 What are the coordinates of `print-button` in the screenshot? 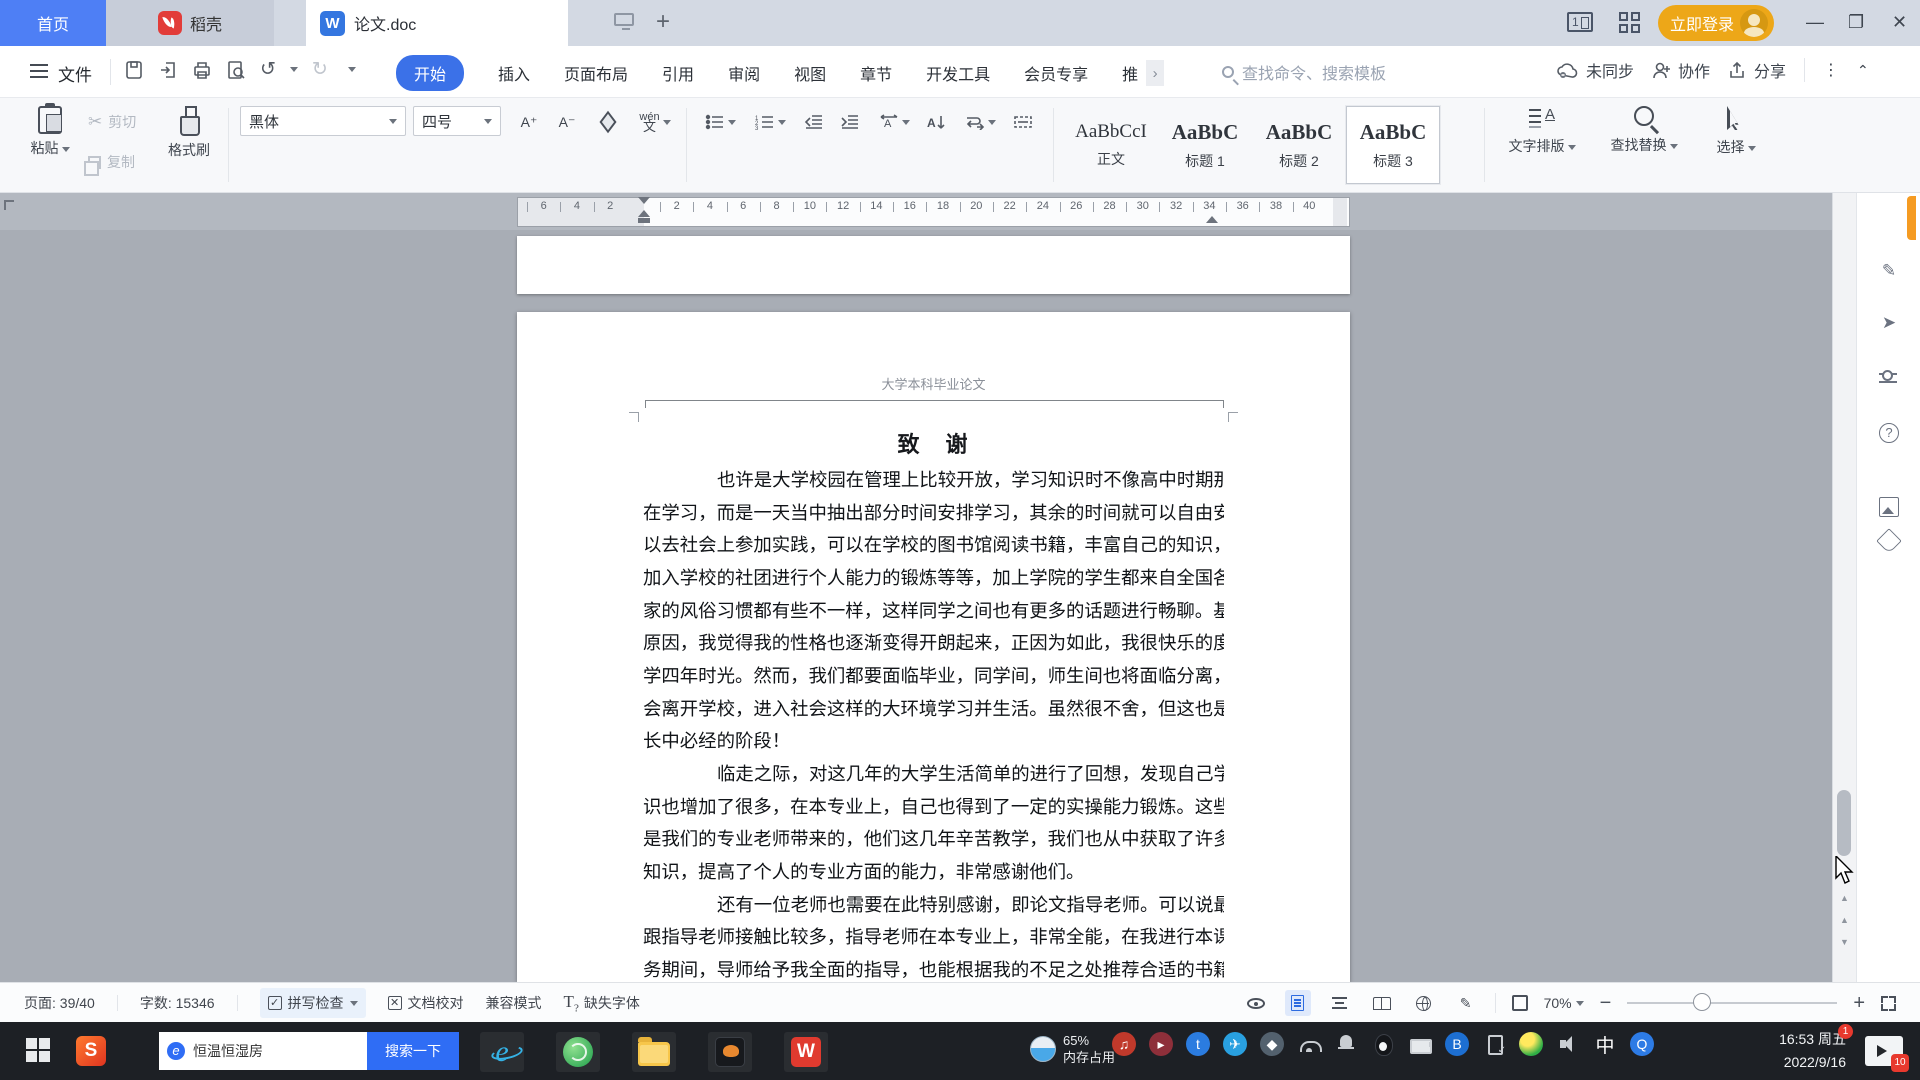 It's located at (202, 70).